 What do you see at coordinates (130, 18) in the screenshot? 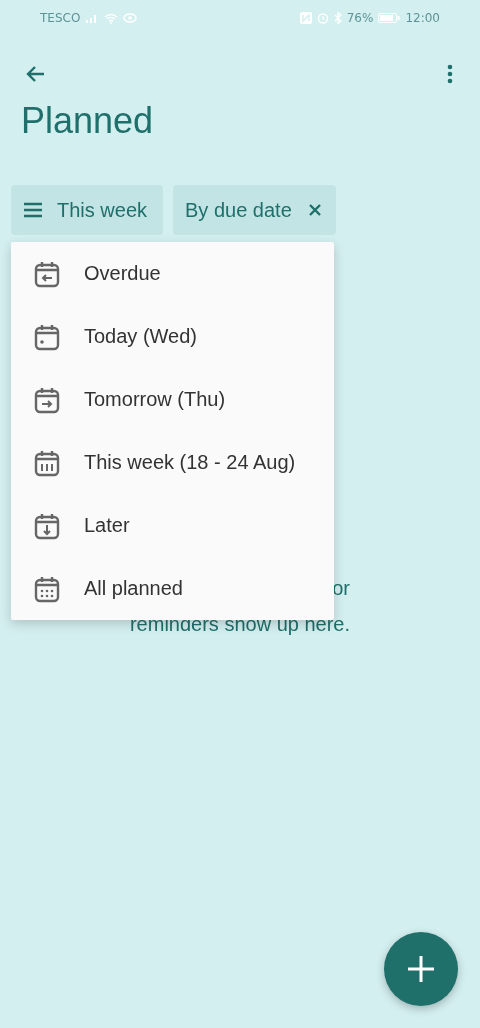
I see `eye-icon` at bounding box center [130, 18].